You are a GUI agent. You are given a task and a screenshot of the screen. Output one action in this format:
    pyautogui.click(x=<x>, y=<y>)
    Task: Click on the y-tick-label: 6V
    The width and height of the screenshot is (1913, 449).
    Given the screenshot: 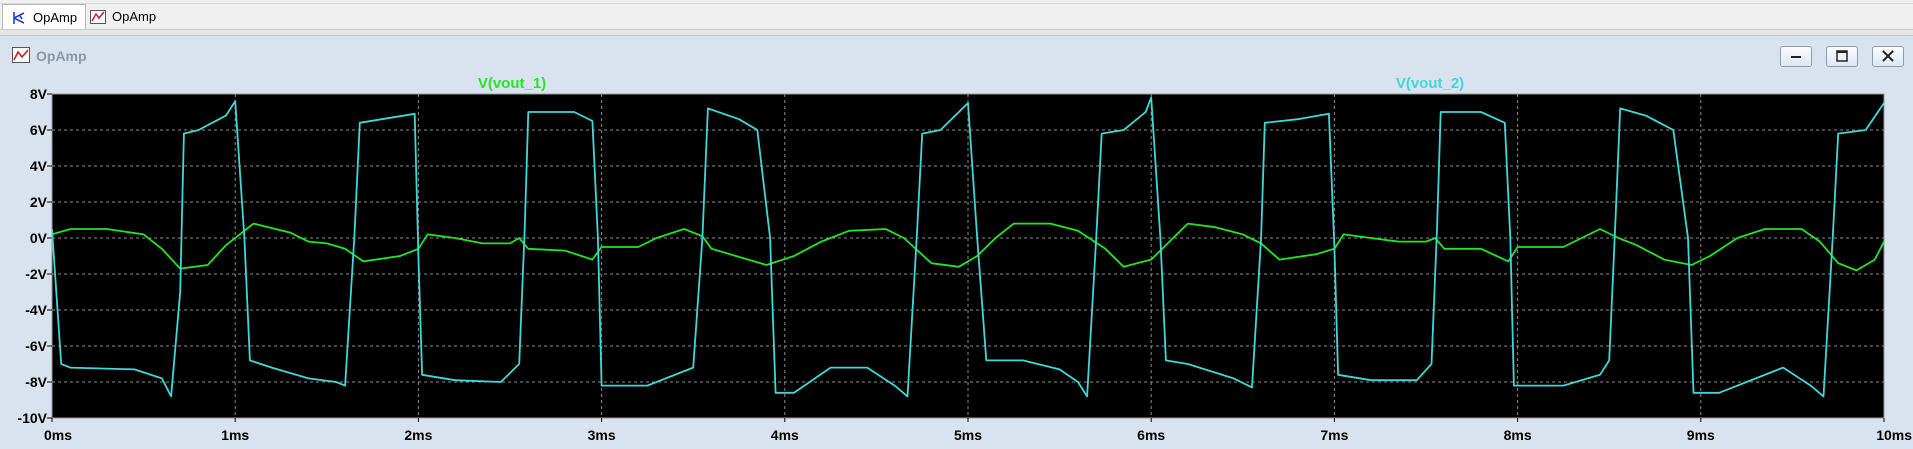 What is the action you would take?
    pyautogui.click(x=39, y=130)
    